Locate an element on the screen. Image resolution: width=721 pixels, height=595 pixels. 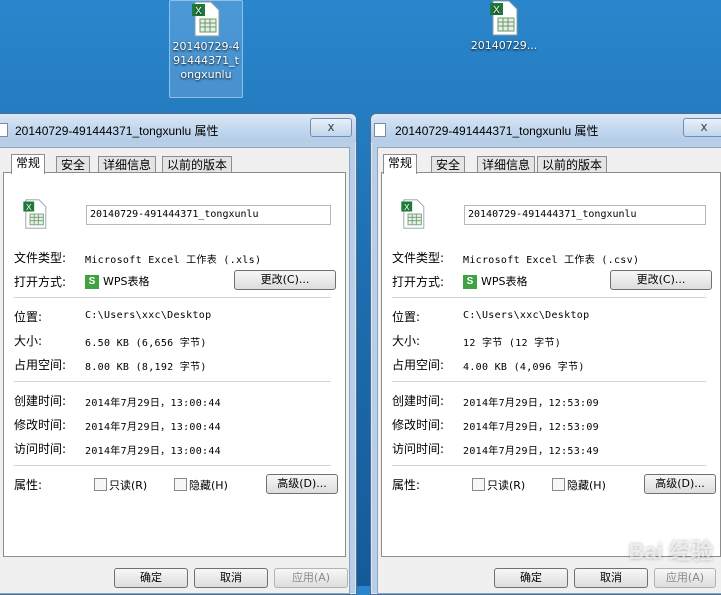
watermark: Bai 经验 is located at coordinates (670, 551).